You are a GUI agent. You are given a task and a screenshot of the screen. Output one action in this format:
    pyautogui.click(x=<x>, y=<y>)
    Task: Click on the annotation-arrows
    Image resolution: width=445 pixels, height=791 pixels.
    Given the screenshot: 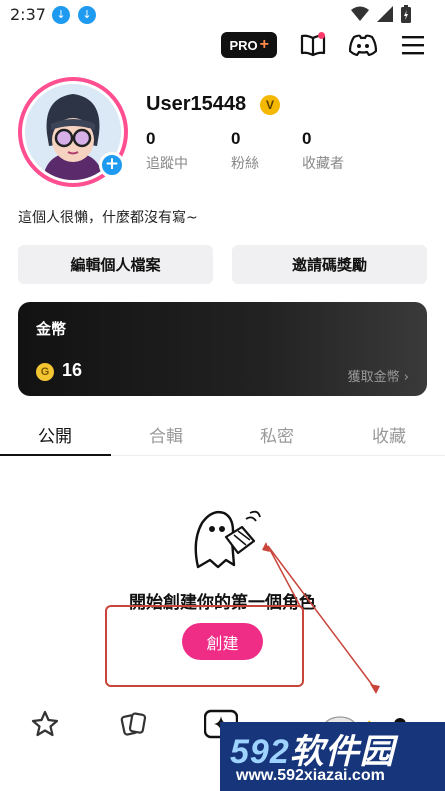 What is the action you would take?
    pyautogui.click(x=321, y=618)
    